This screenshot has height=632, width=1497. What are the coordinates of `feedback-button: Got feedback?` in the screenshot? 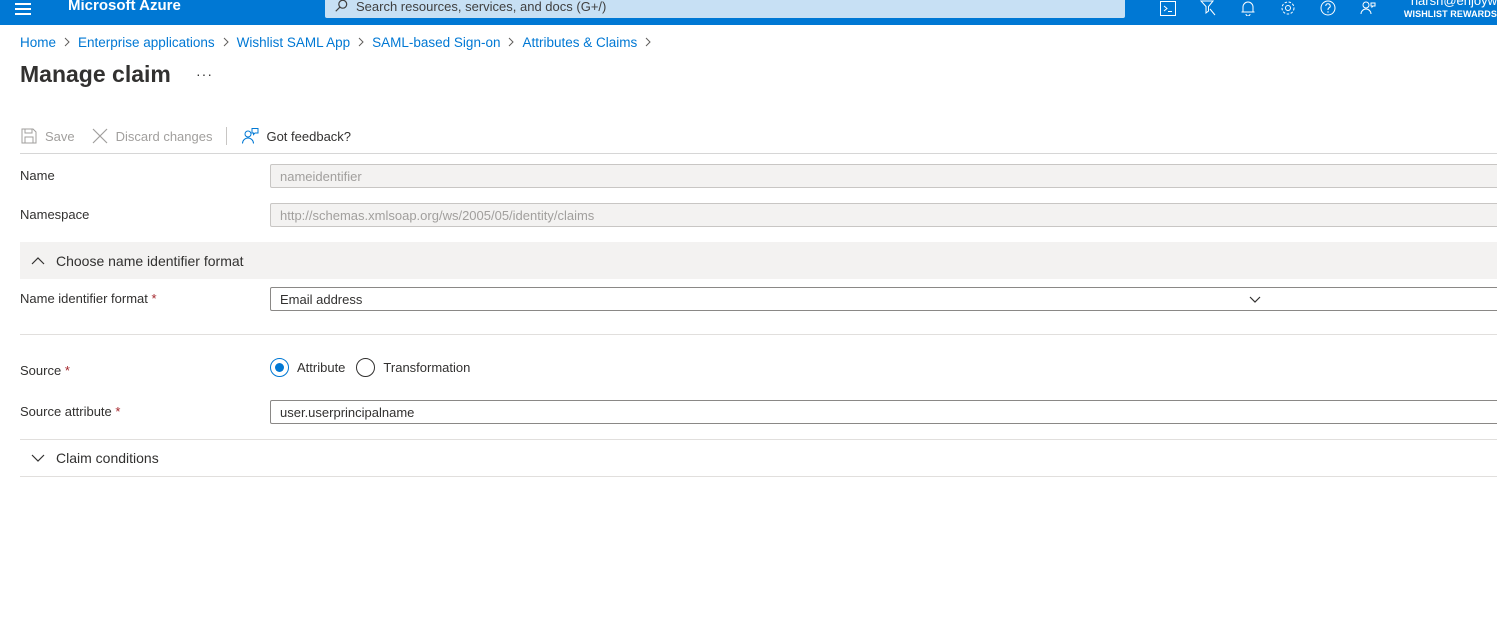 It's located at (296, 136).